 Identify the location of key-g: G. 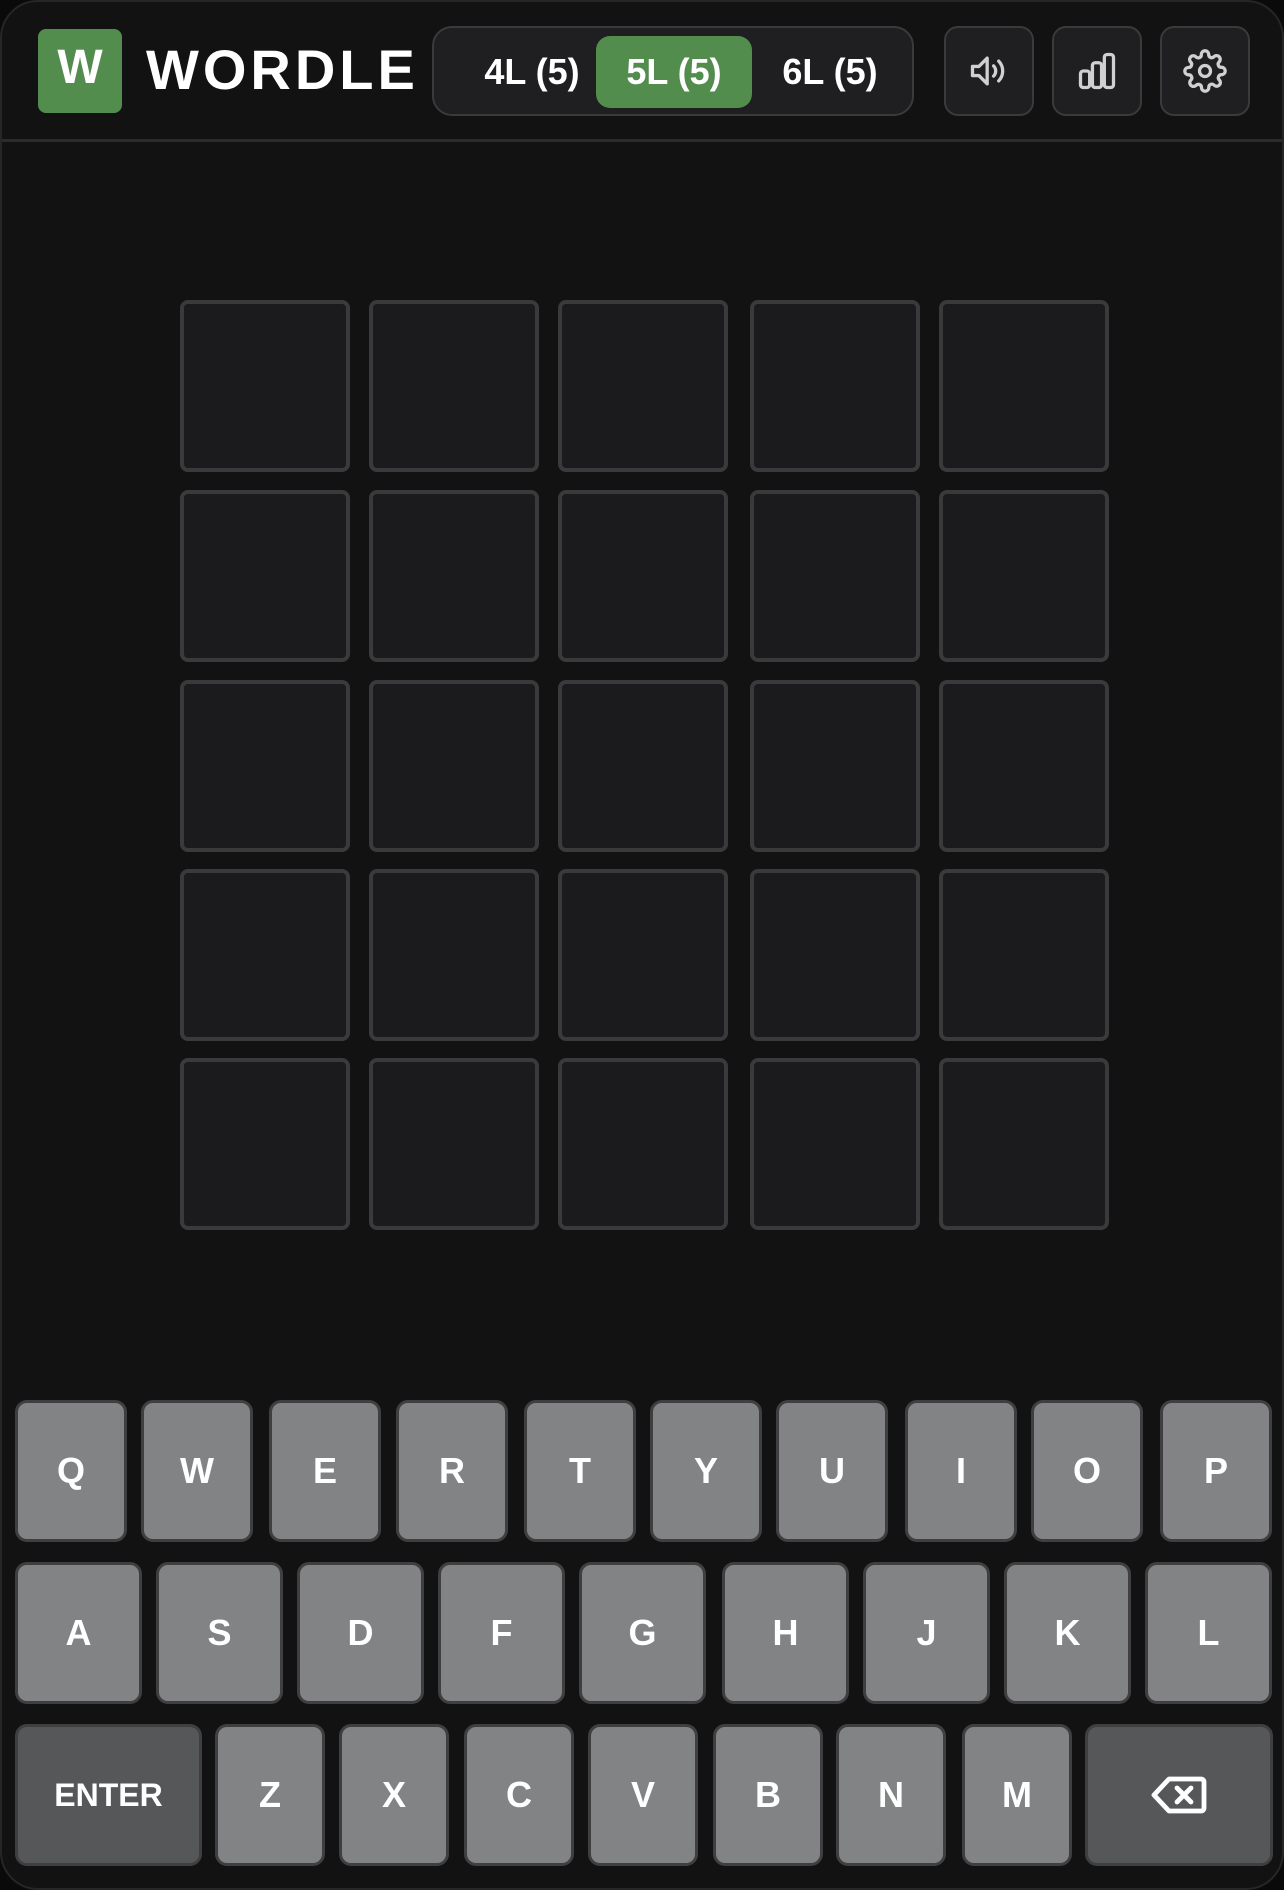
(642, 1633).